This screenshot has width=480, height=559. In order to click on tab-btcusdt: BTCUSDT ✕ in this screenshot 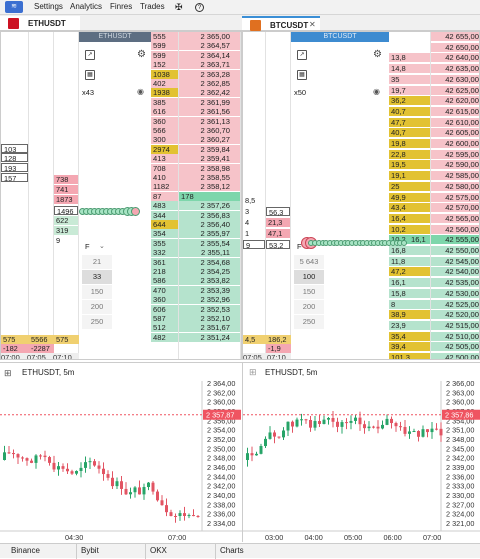, I will do `click(281, 23)`.